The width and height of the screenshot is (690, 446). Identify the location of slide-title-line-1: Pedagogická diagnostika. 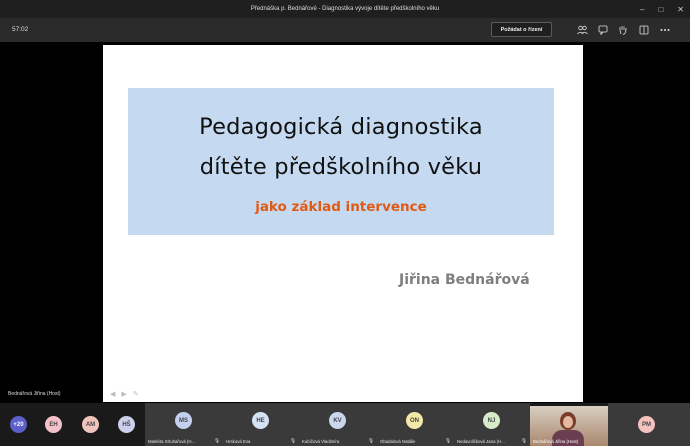
(341, 127).